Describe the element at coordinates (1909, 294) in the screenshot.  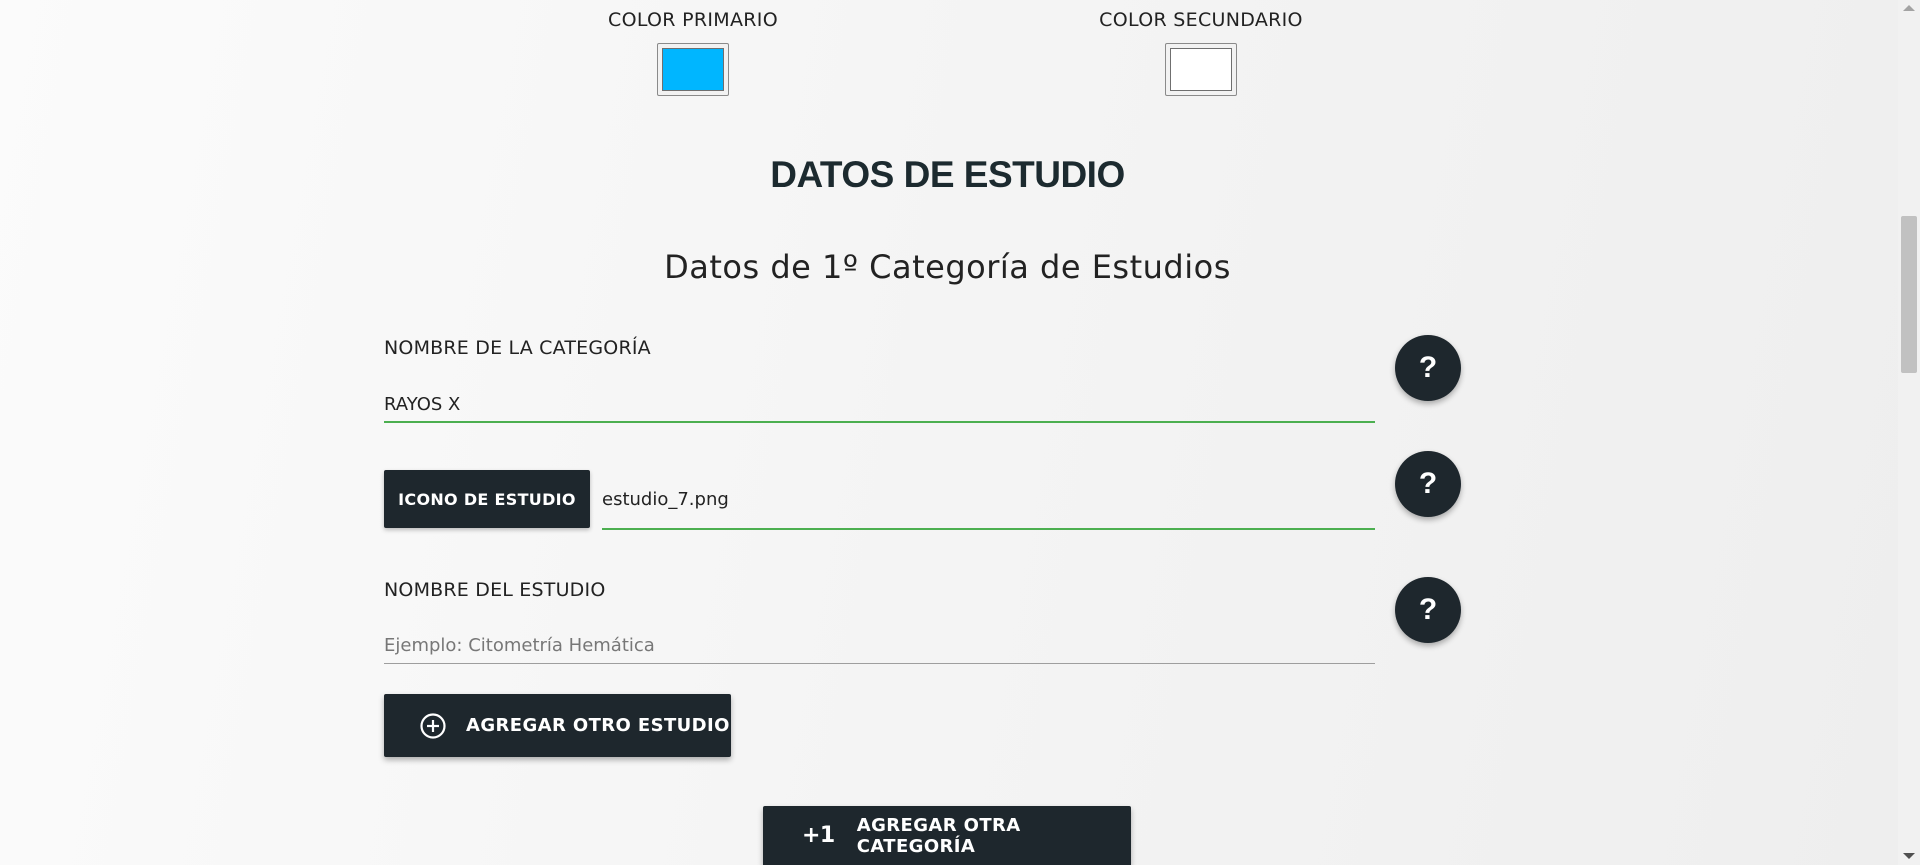
I see `scrollbar-thumb` at that location.